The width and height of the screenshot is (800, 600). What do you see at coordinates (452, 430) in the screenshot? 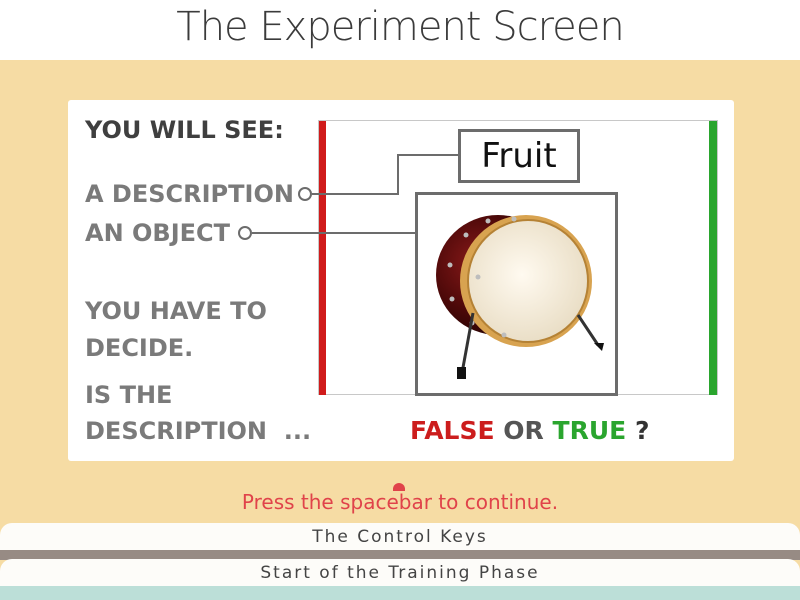
I see `false-label: FALSE` at bounding box center [452, 430].